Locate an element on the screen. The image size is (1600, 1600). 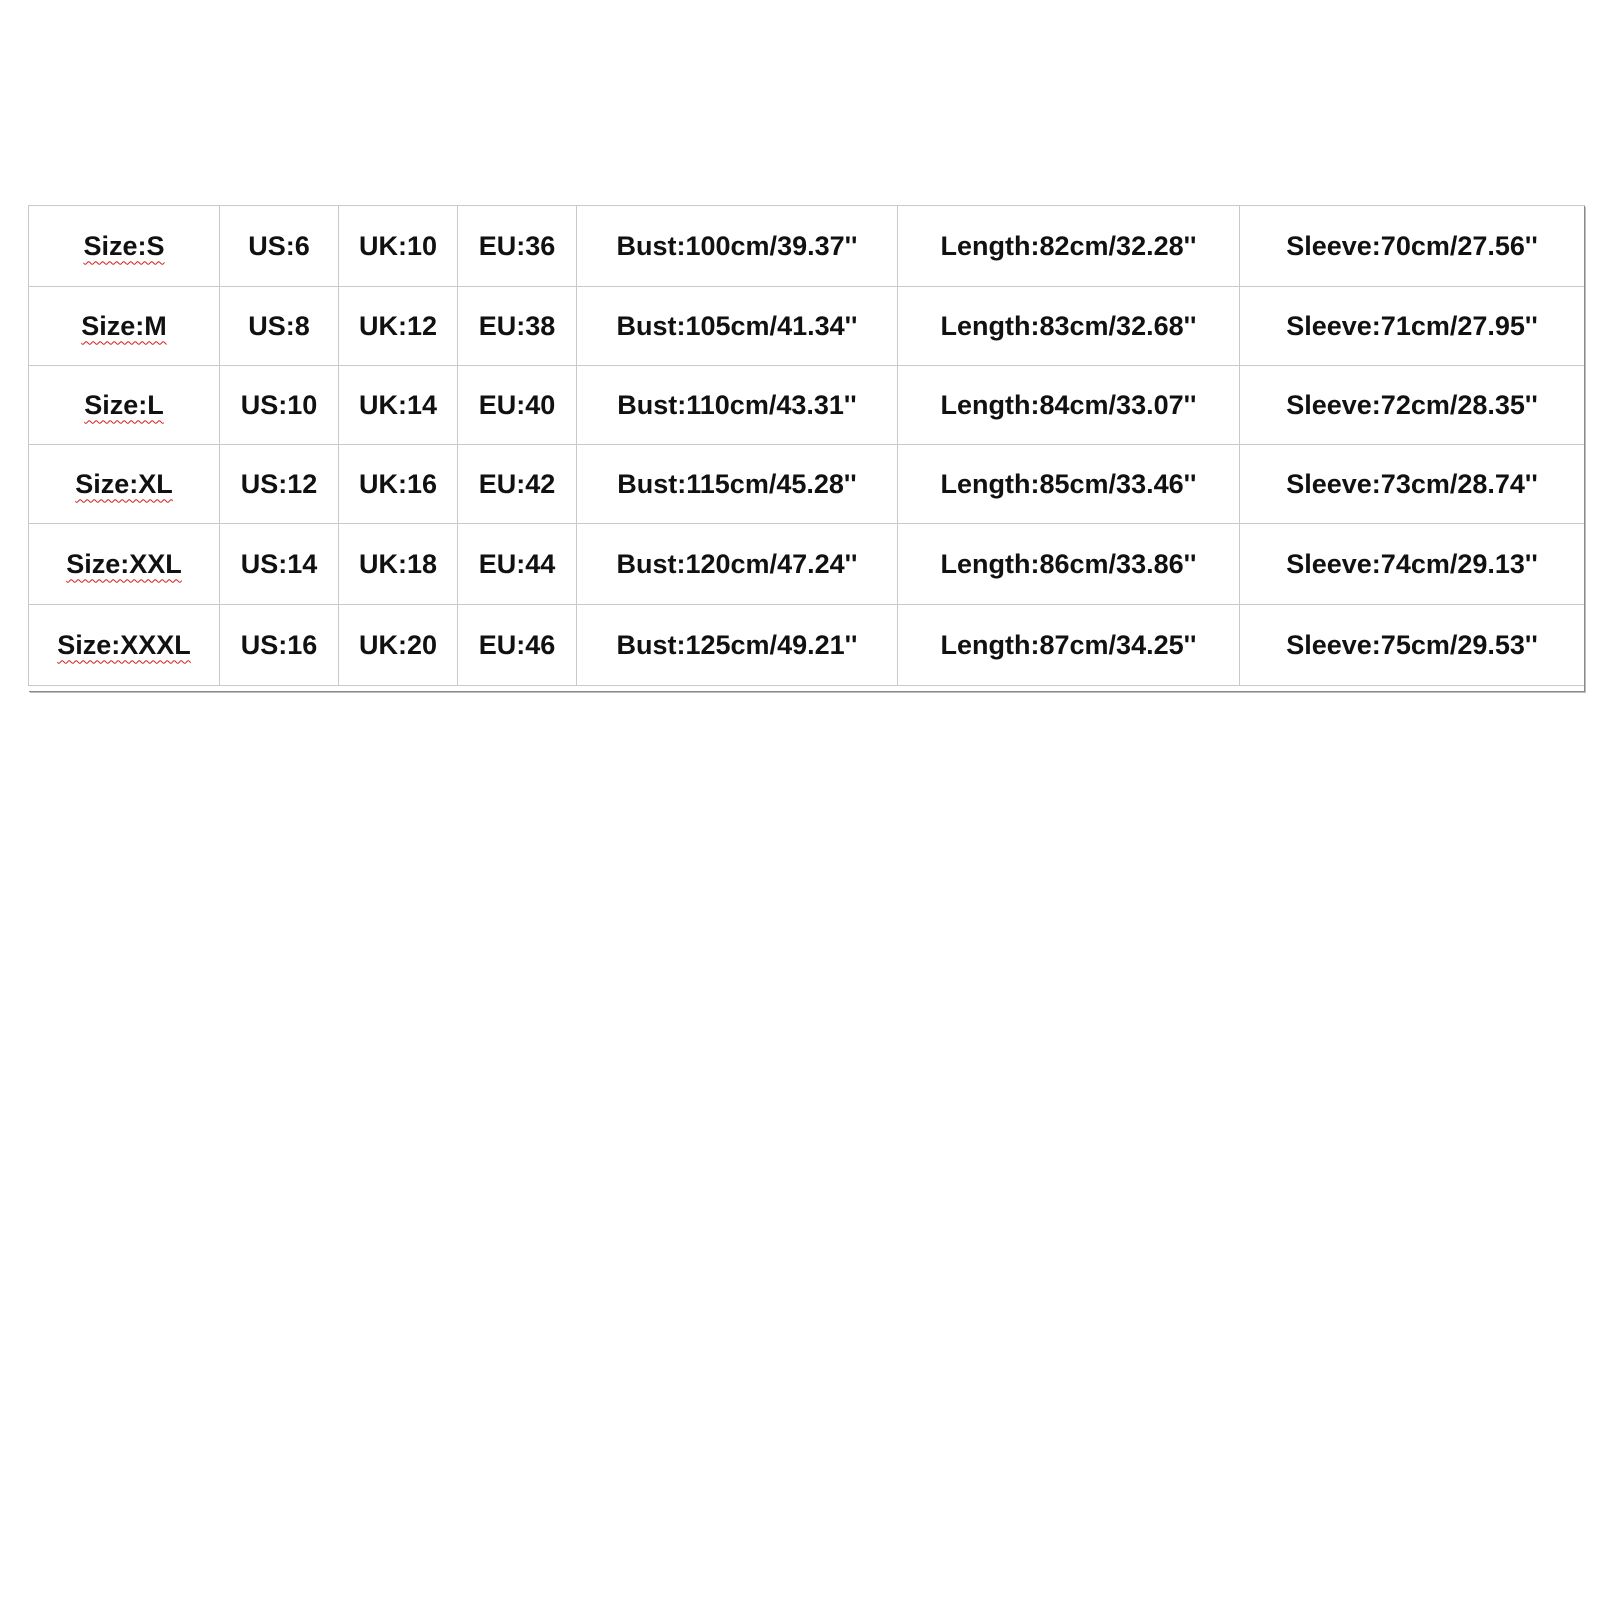
bust-cell: Bust:105cm/41.34'' is located at coordinates (737, 326).